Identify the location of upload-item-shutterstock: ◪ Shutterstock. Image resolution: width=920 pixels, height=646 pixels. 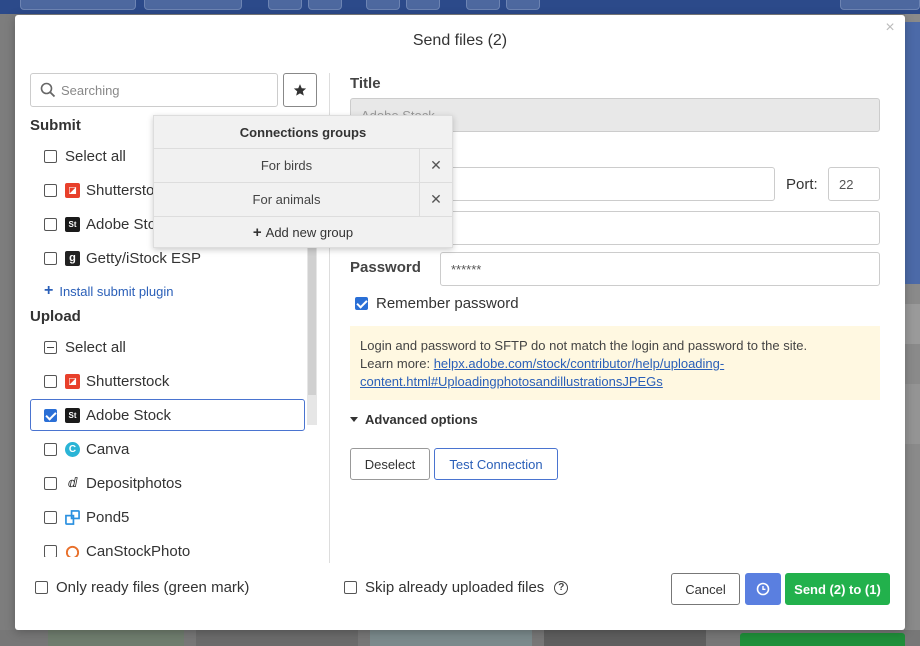
(167, 381).